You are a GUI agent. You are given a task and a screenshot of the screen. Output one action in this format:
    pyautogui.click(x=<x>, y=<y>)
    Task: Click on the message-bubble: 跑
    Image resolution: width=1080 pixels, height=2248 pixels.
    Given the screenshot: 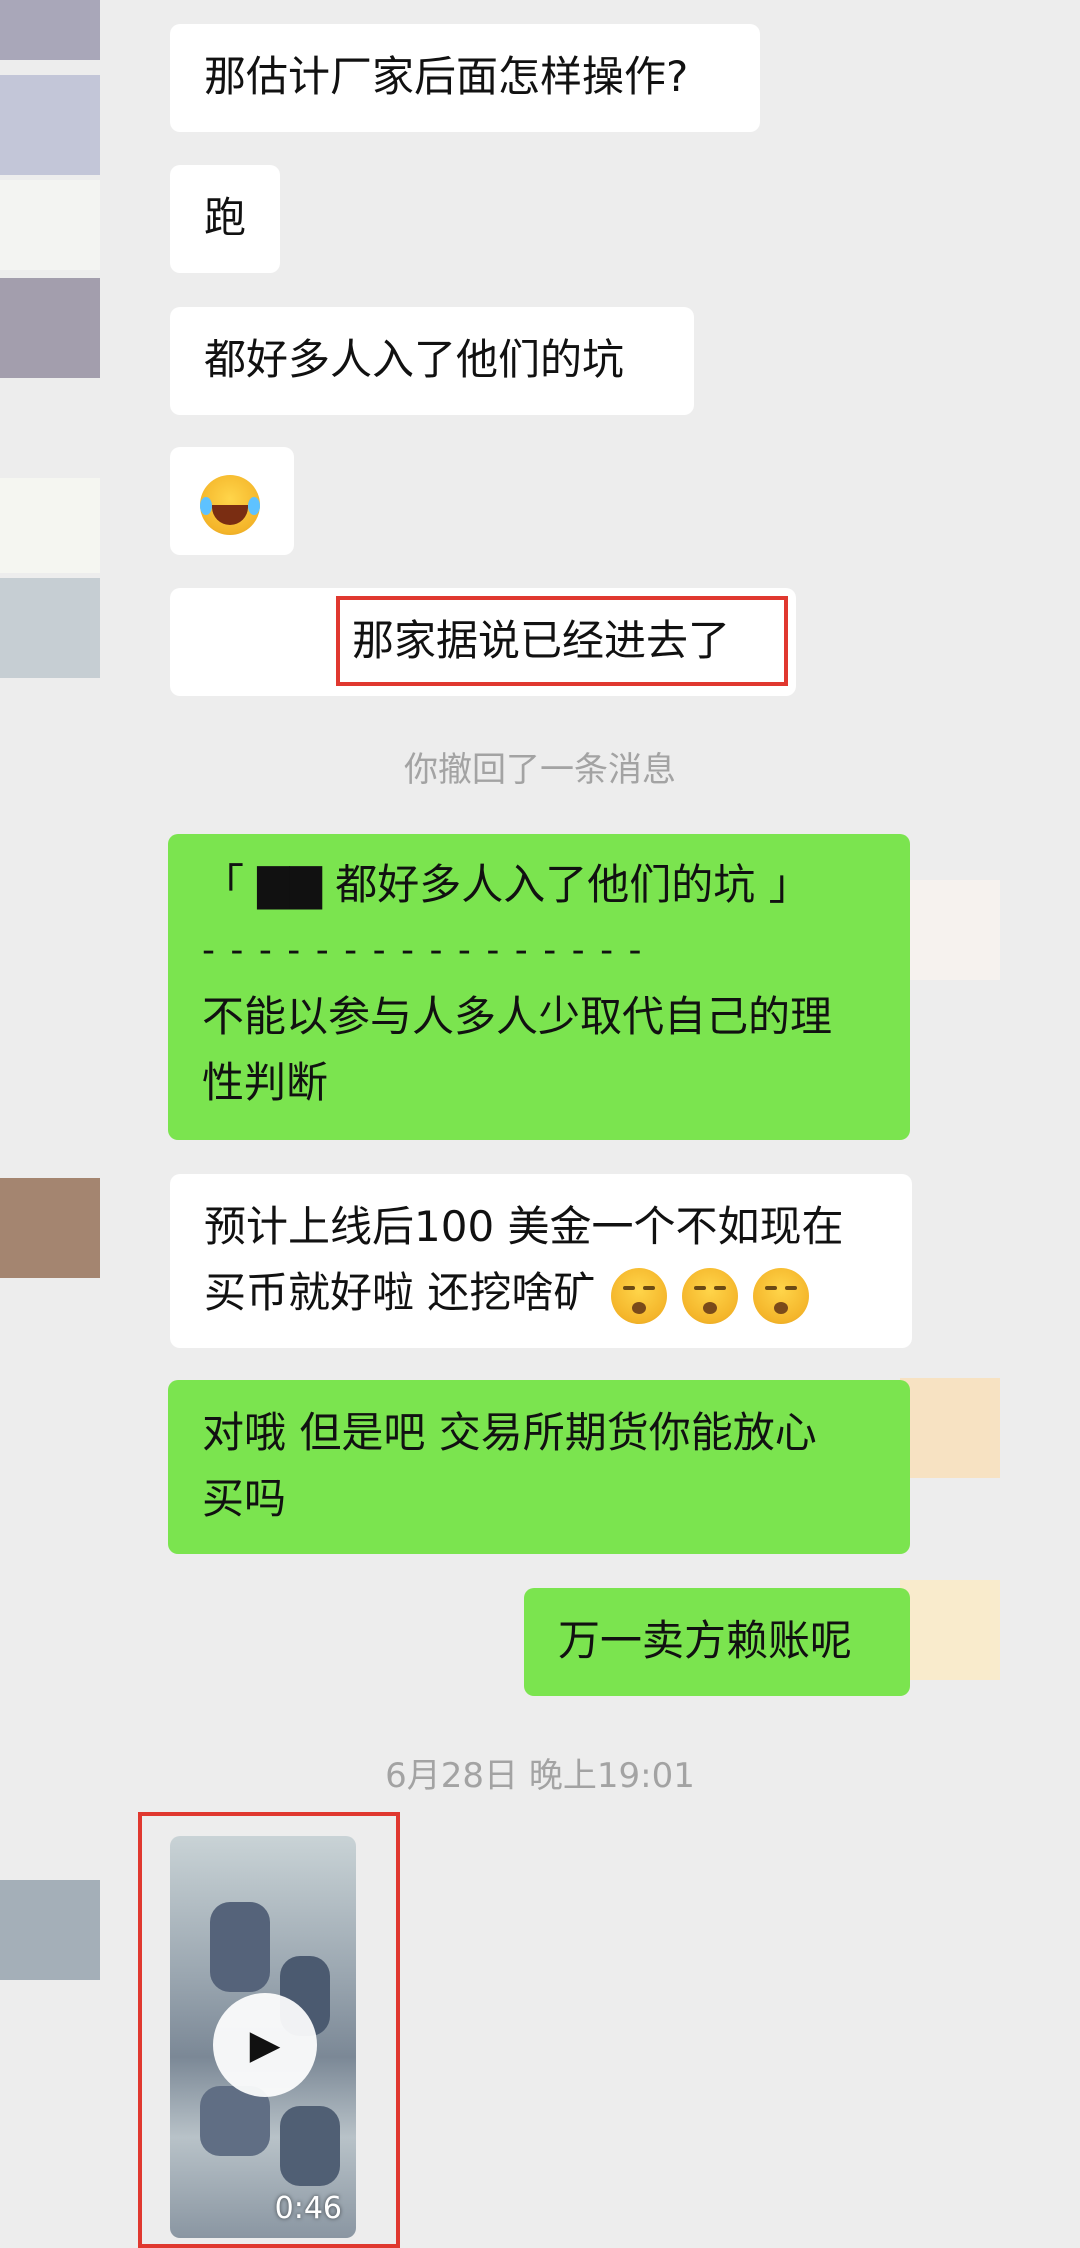 What is the action you would take?
    pyautogui.click(x=225, y=219)
    